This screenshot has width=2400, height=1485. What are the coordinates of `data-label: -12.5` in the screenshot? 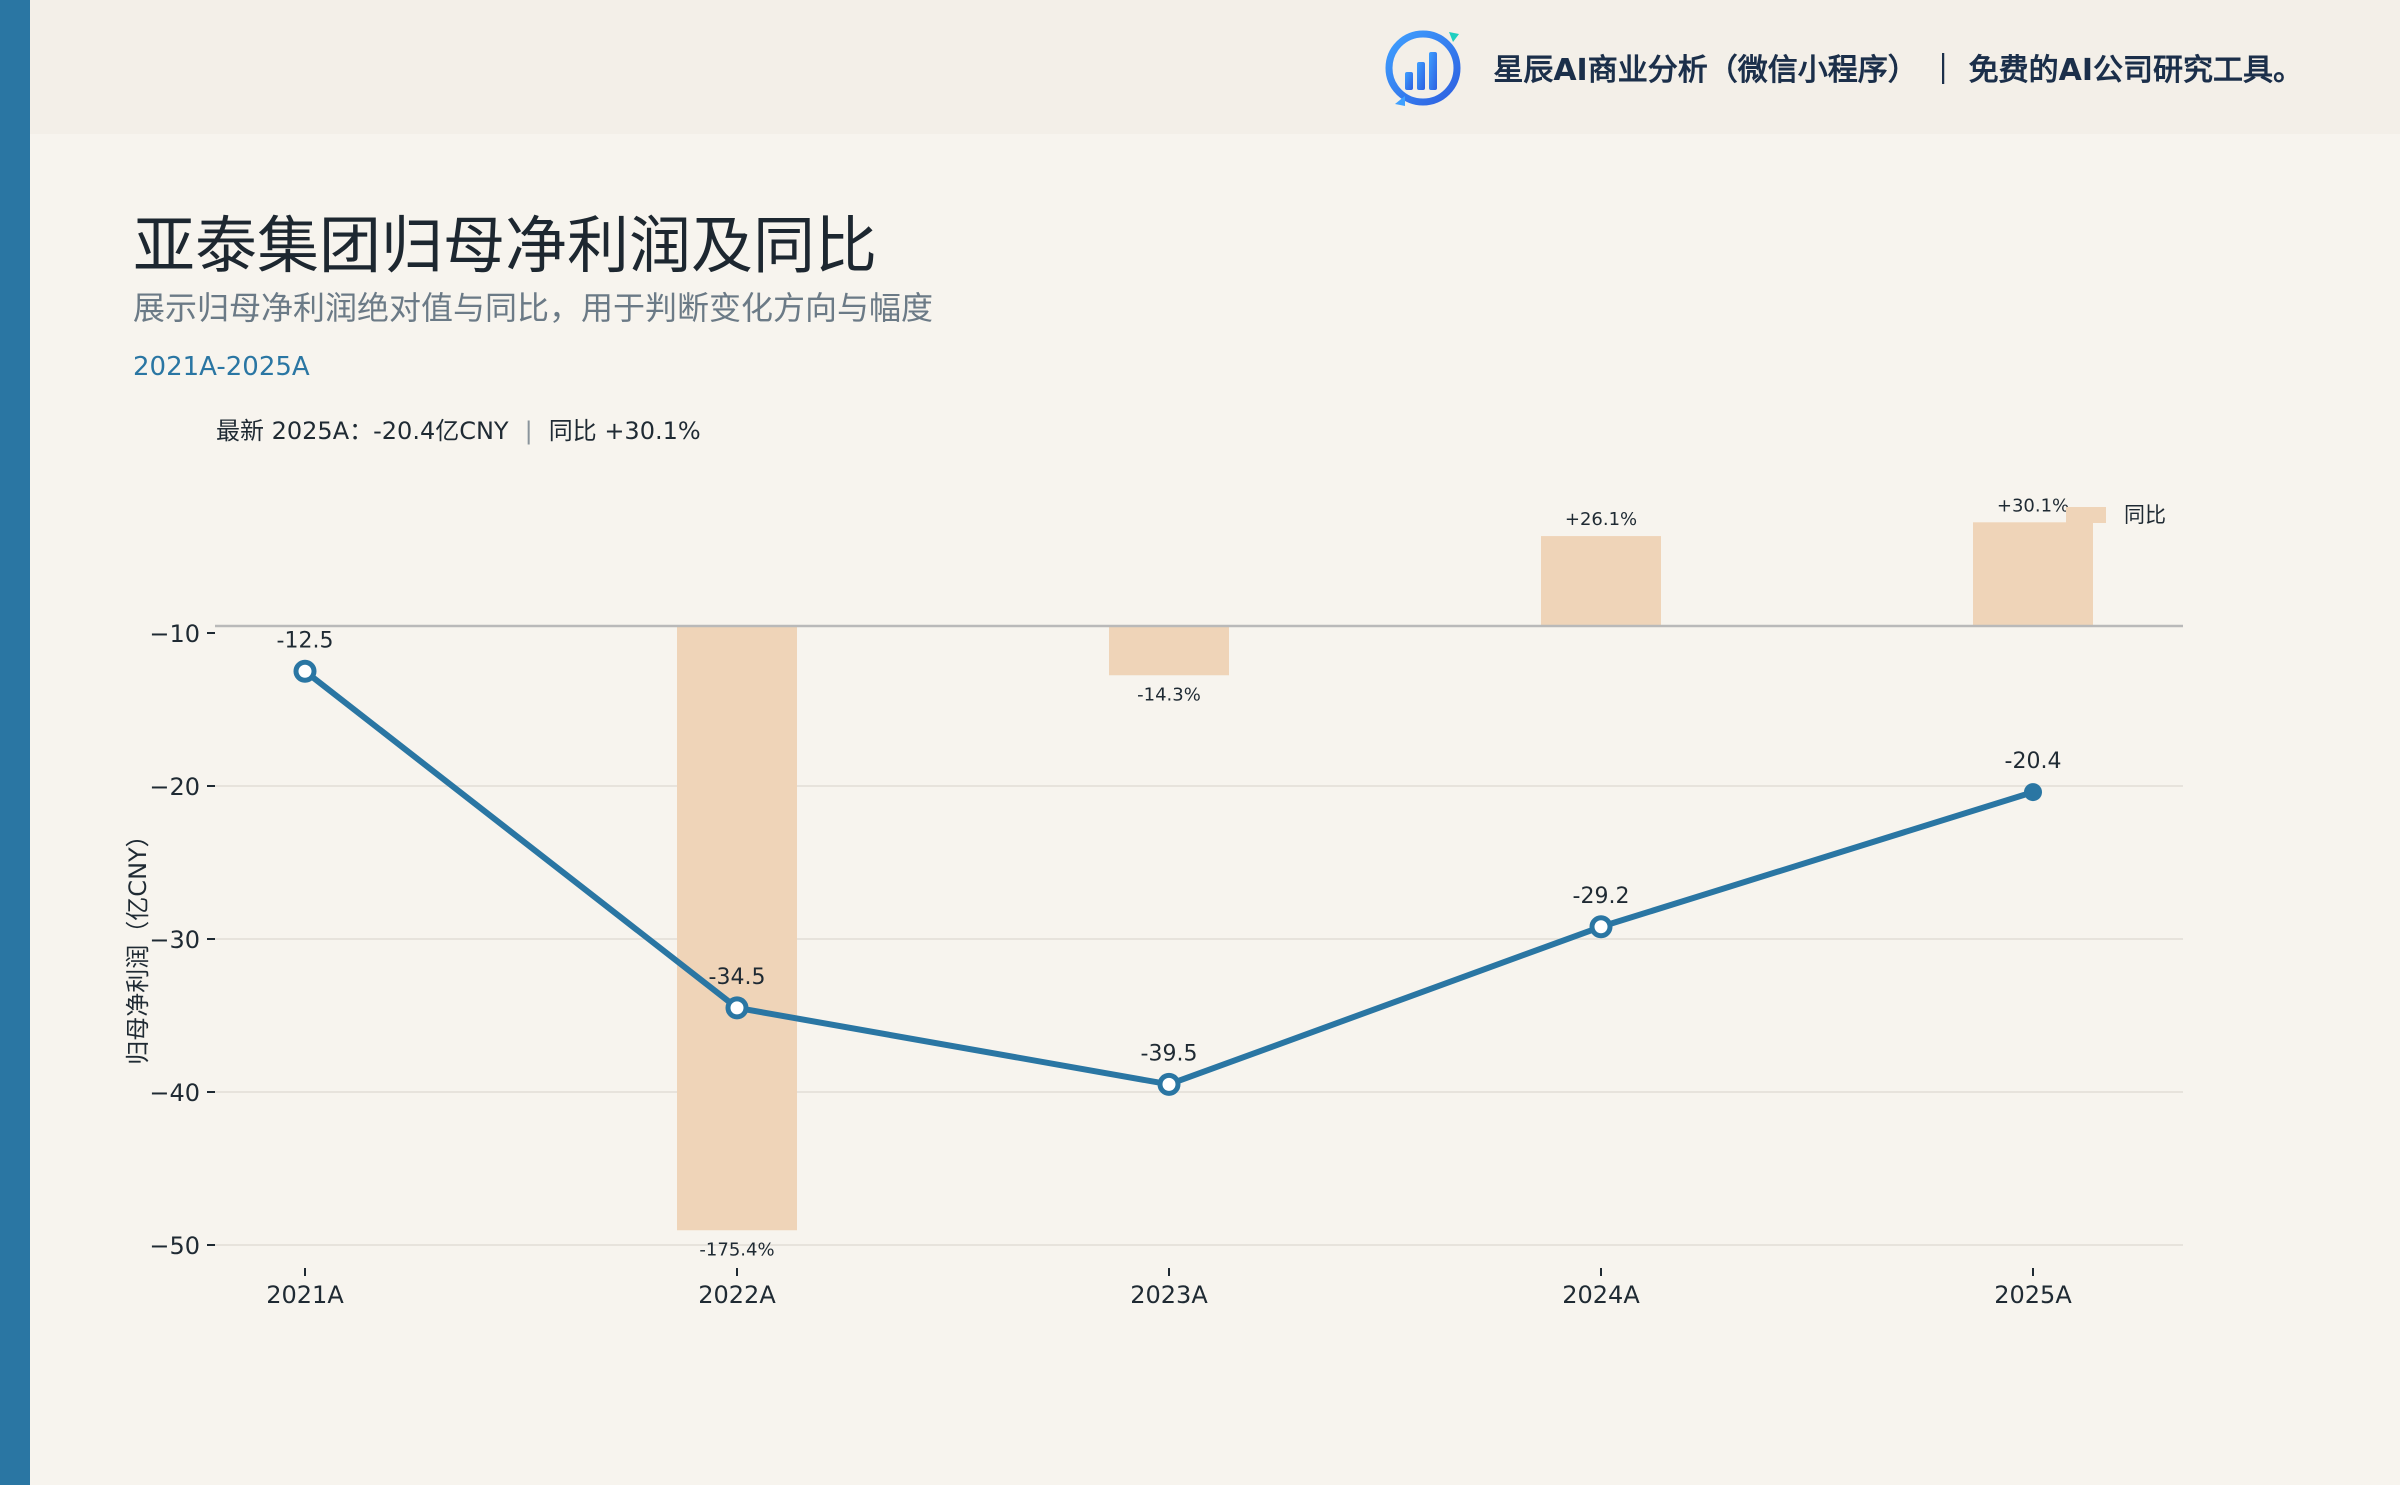 It's located at (305, 640).